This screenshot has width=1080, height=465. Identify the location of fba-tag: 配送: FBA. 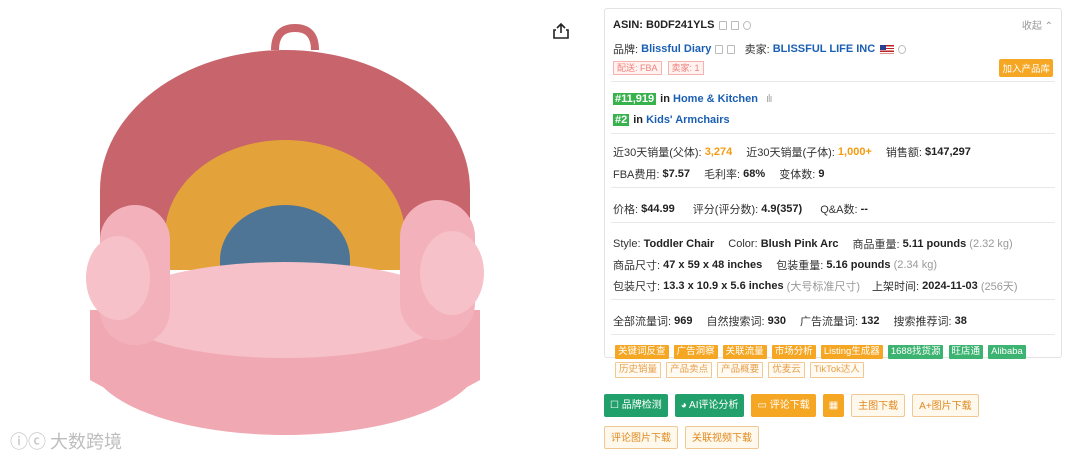
(637, 68).